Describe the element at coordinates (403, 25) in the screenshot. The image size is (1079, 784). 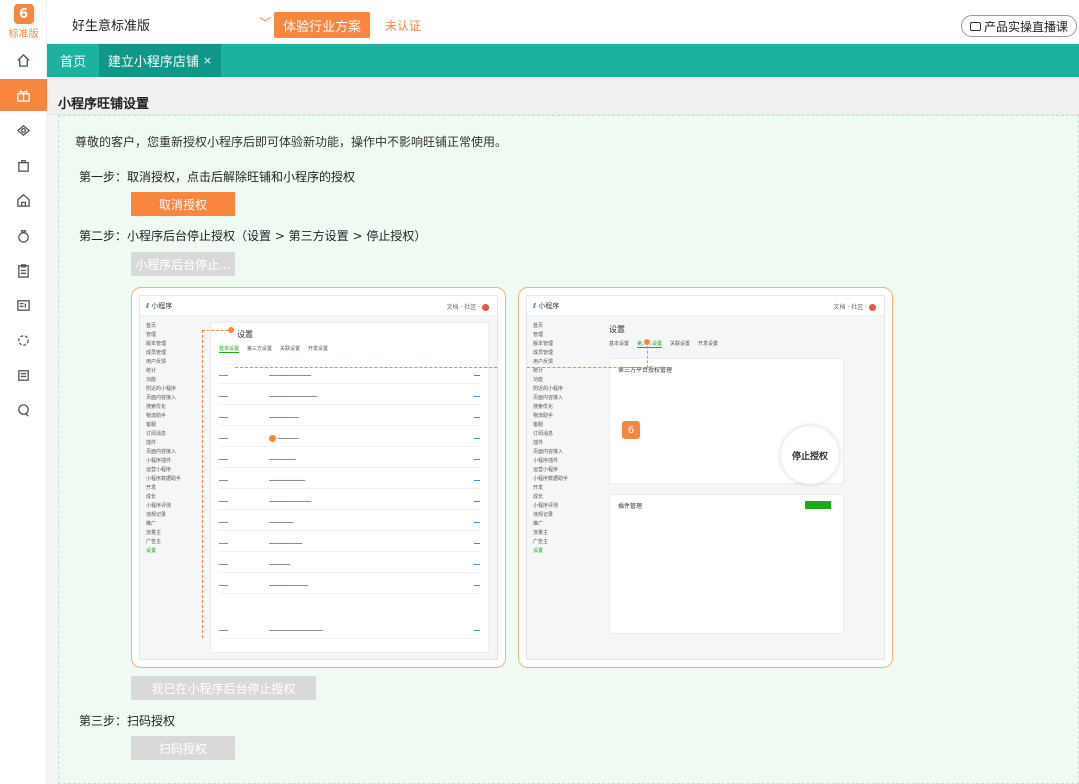
I see `verification-status: 未认证` at that location.